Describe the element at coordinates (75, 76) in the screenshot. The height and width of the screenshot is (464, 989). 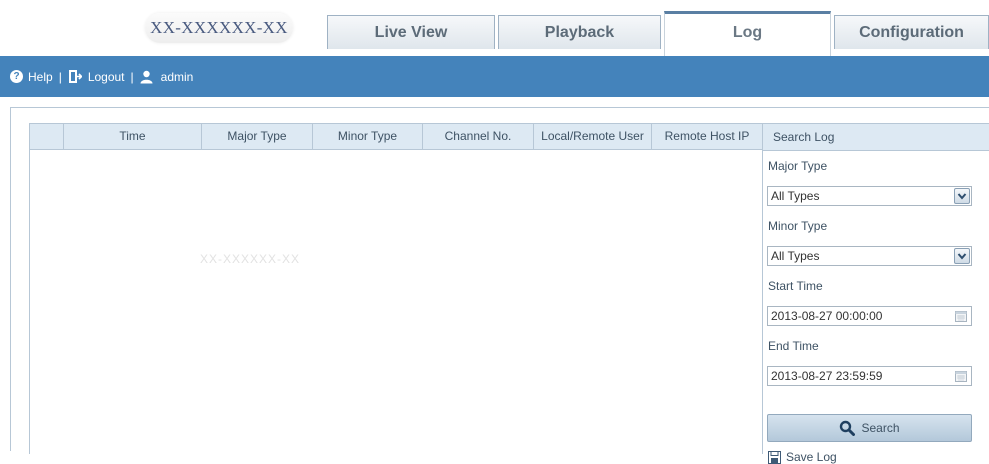
I see `logout-icon` at that location.